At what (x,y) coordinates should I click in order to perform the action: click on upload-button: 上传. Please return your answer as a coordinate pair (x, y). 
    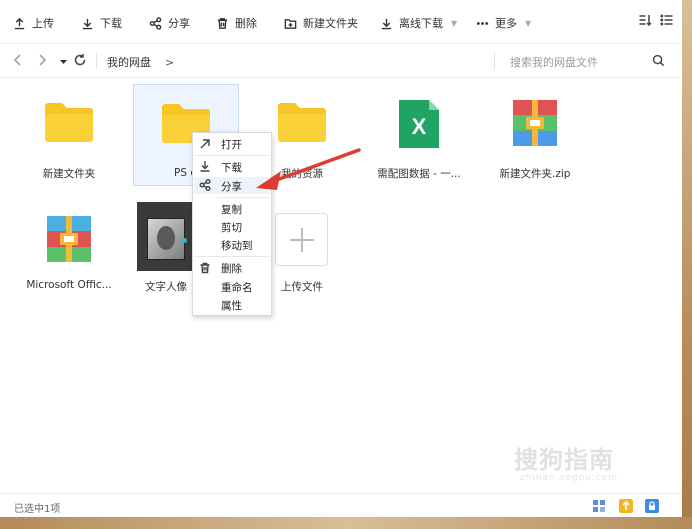
    Looking at the image, I should click on (33, 23).